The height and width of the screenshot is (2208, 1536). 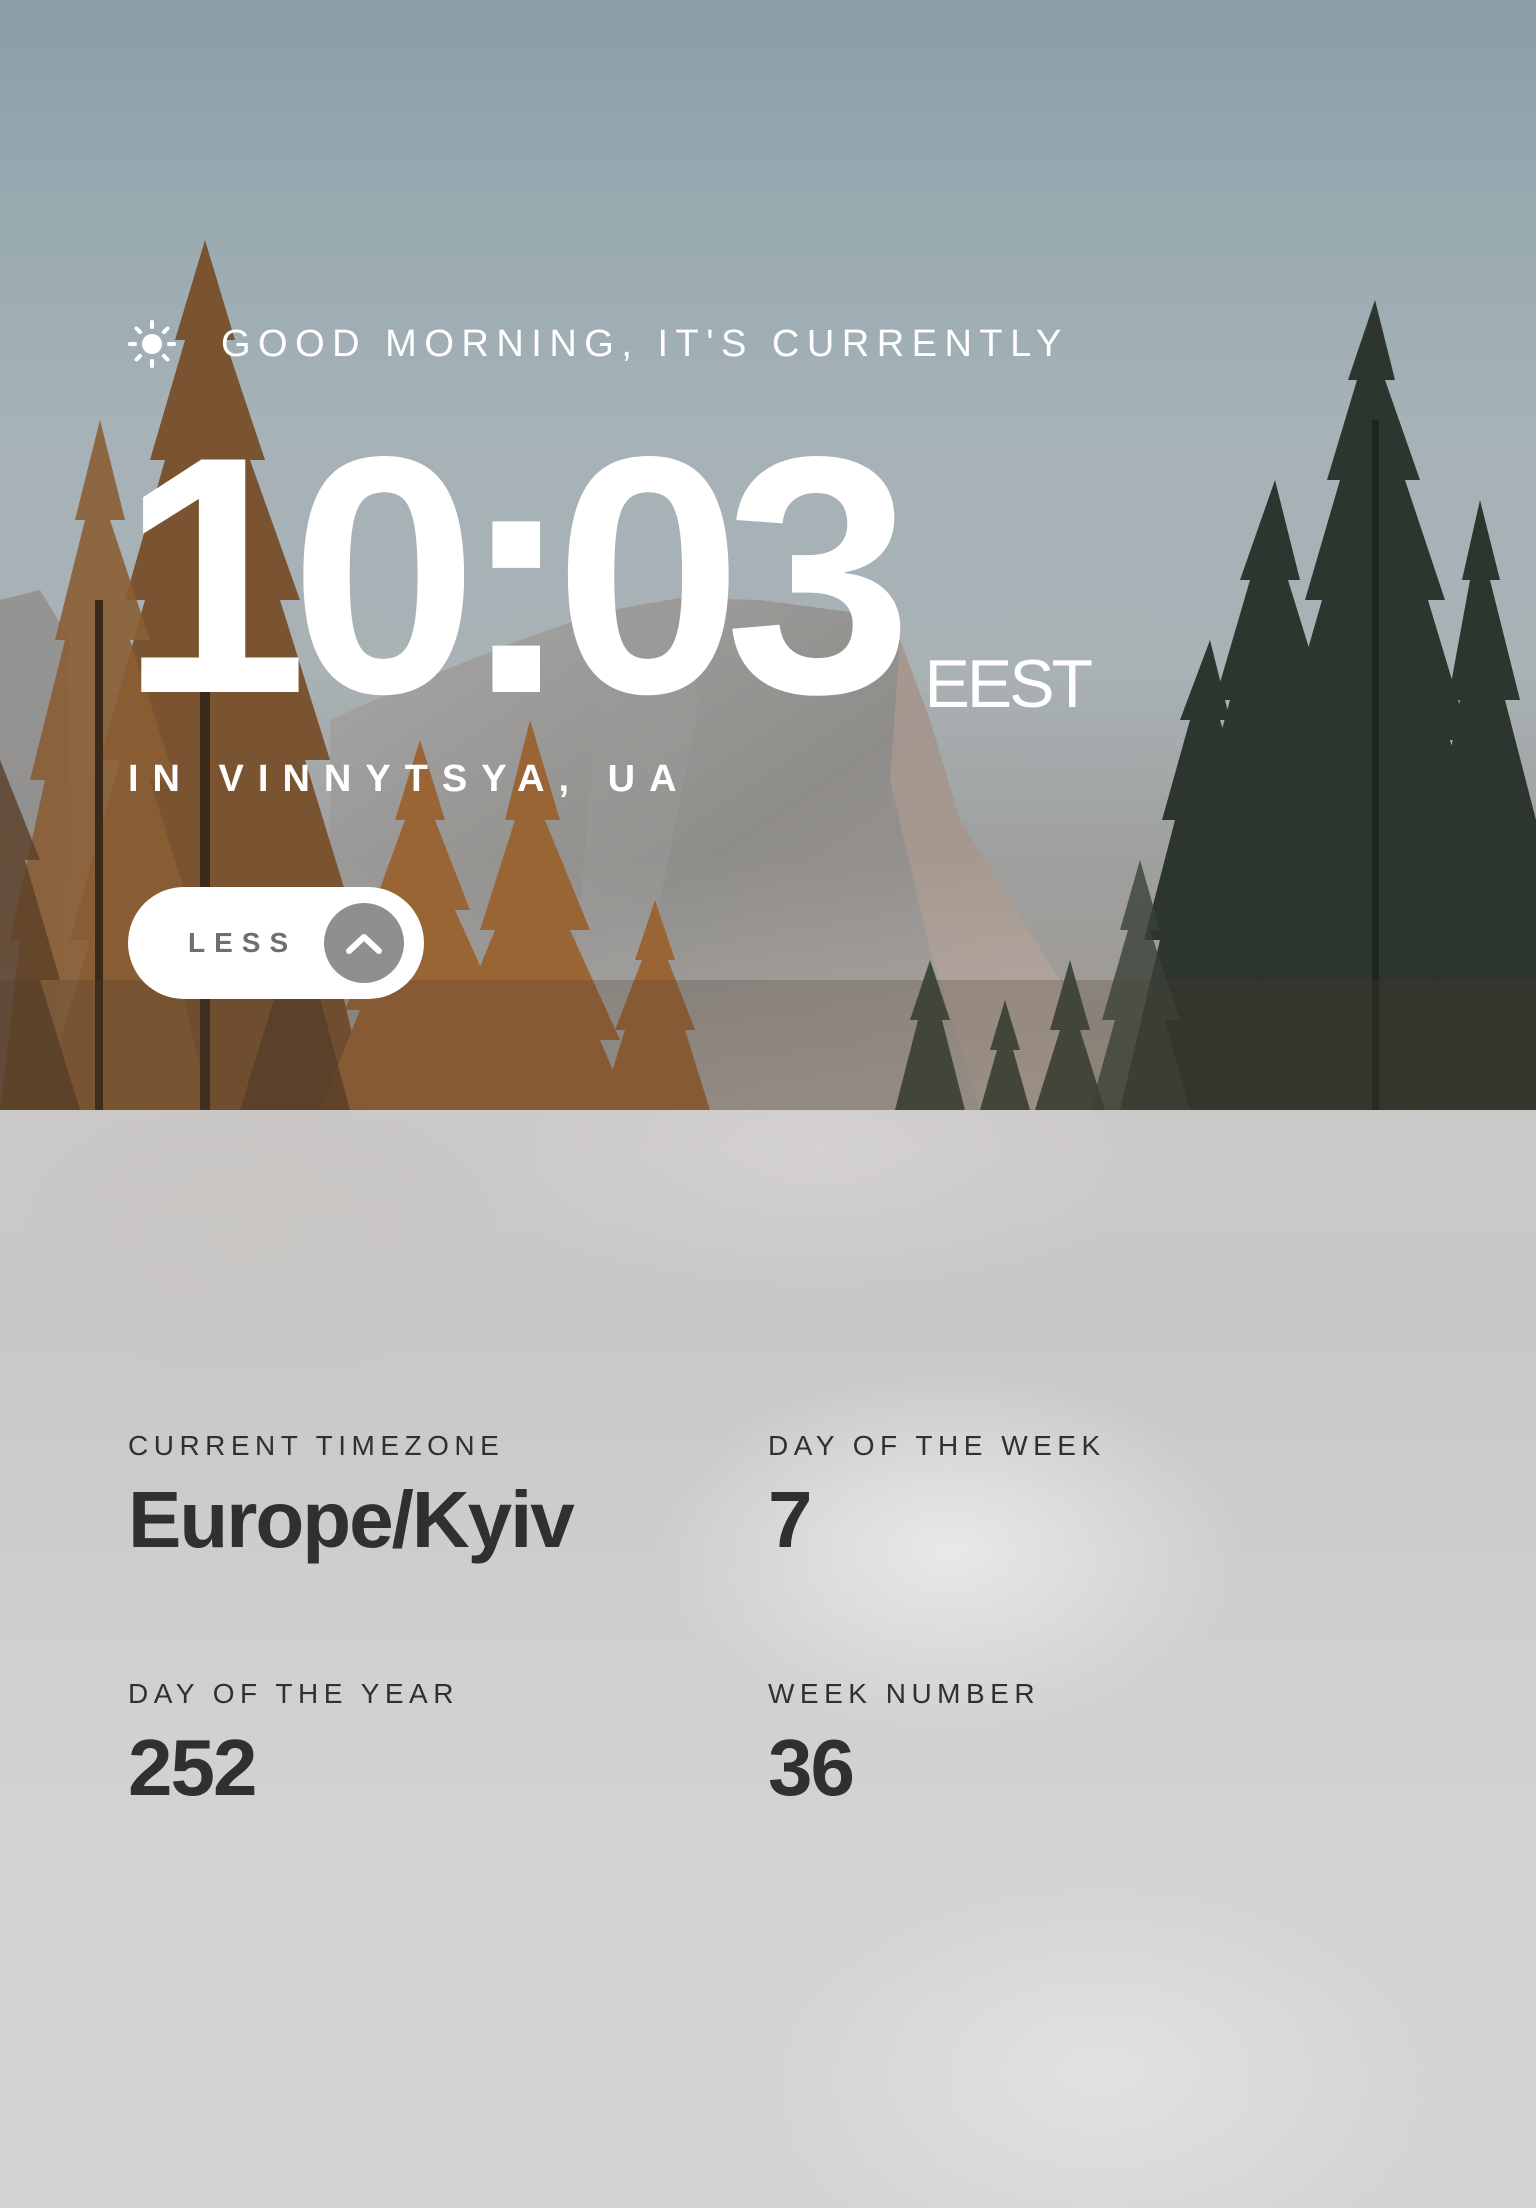 What do you see at coordinates (364, 943) in the screenshot?
I see `chevron-up-icon` at bounding box center [364, 943].